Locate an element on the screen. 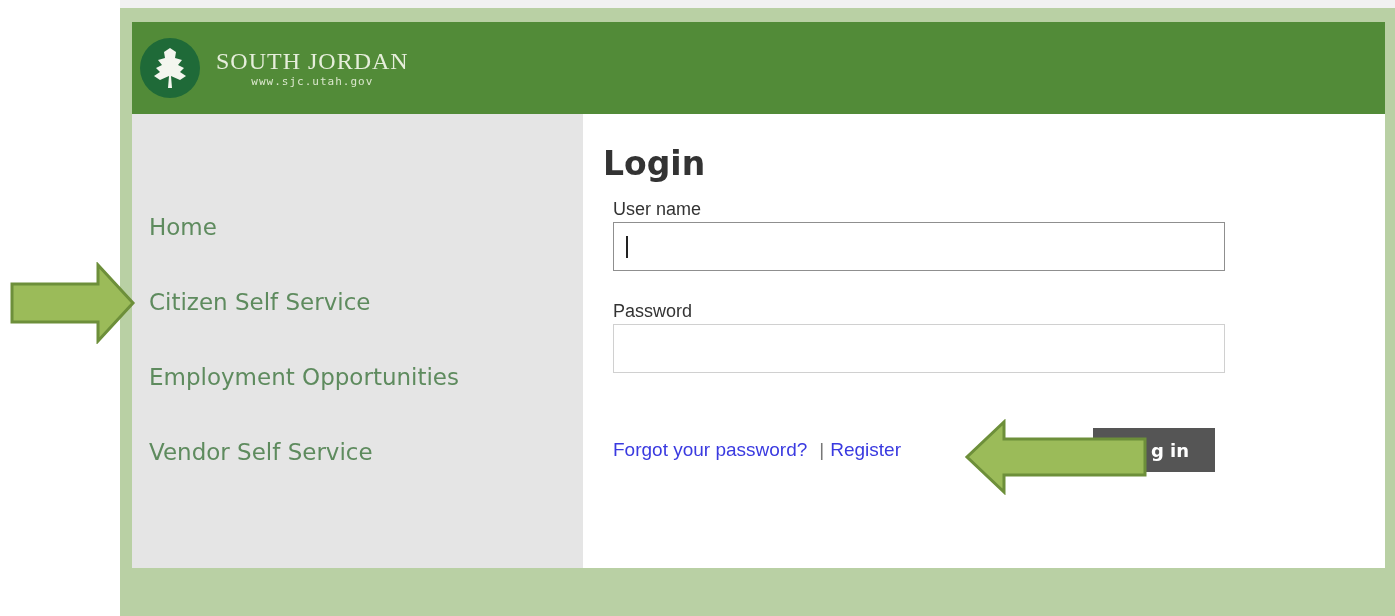  sidebar-link: Vendor Self Service is located at coordinates (261, 452).